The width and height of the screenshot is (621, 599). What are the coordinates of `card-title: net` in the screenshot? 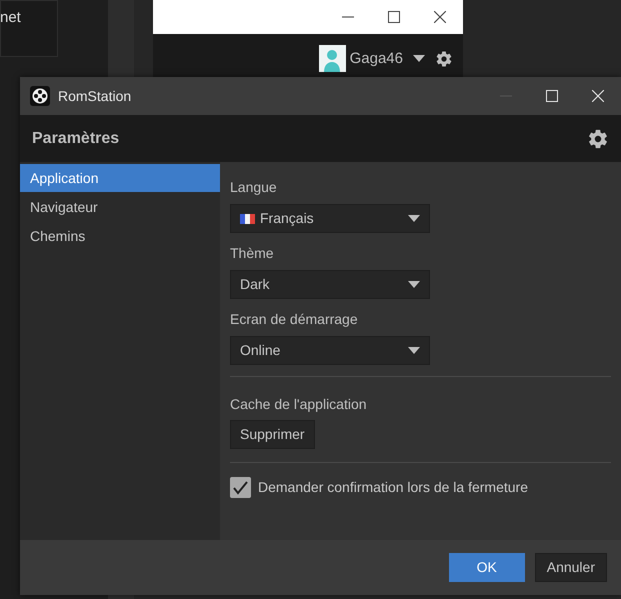 It's located at (11, 18).